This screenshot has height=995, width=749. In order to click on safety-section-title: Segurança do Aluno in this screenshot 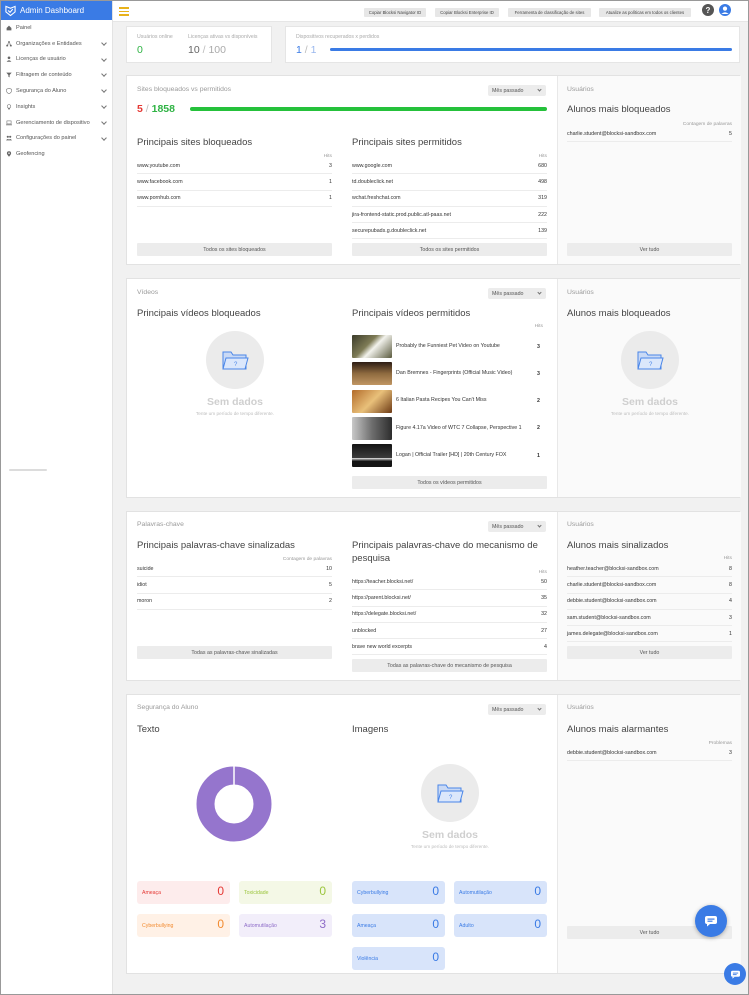, I will do `click(168, 707)`.